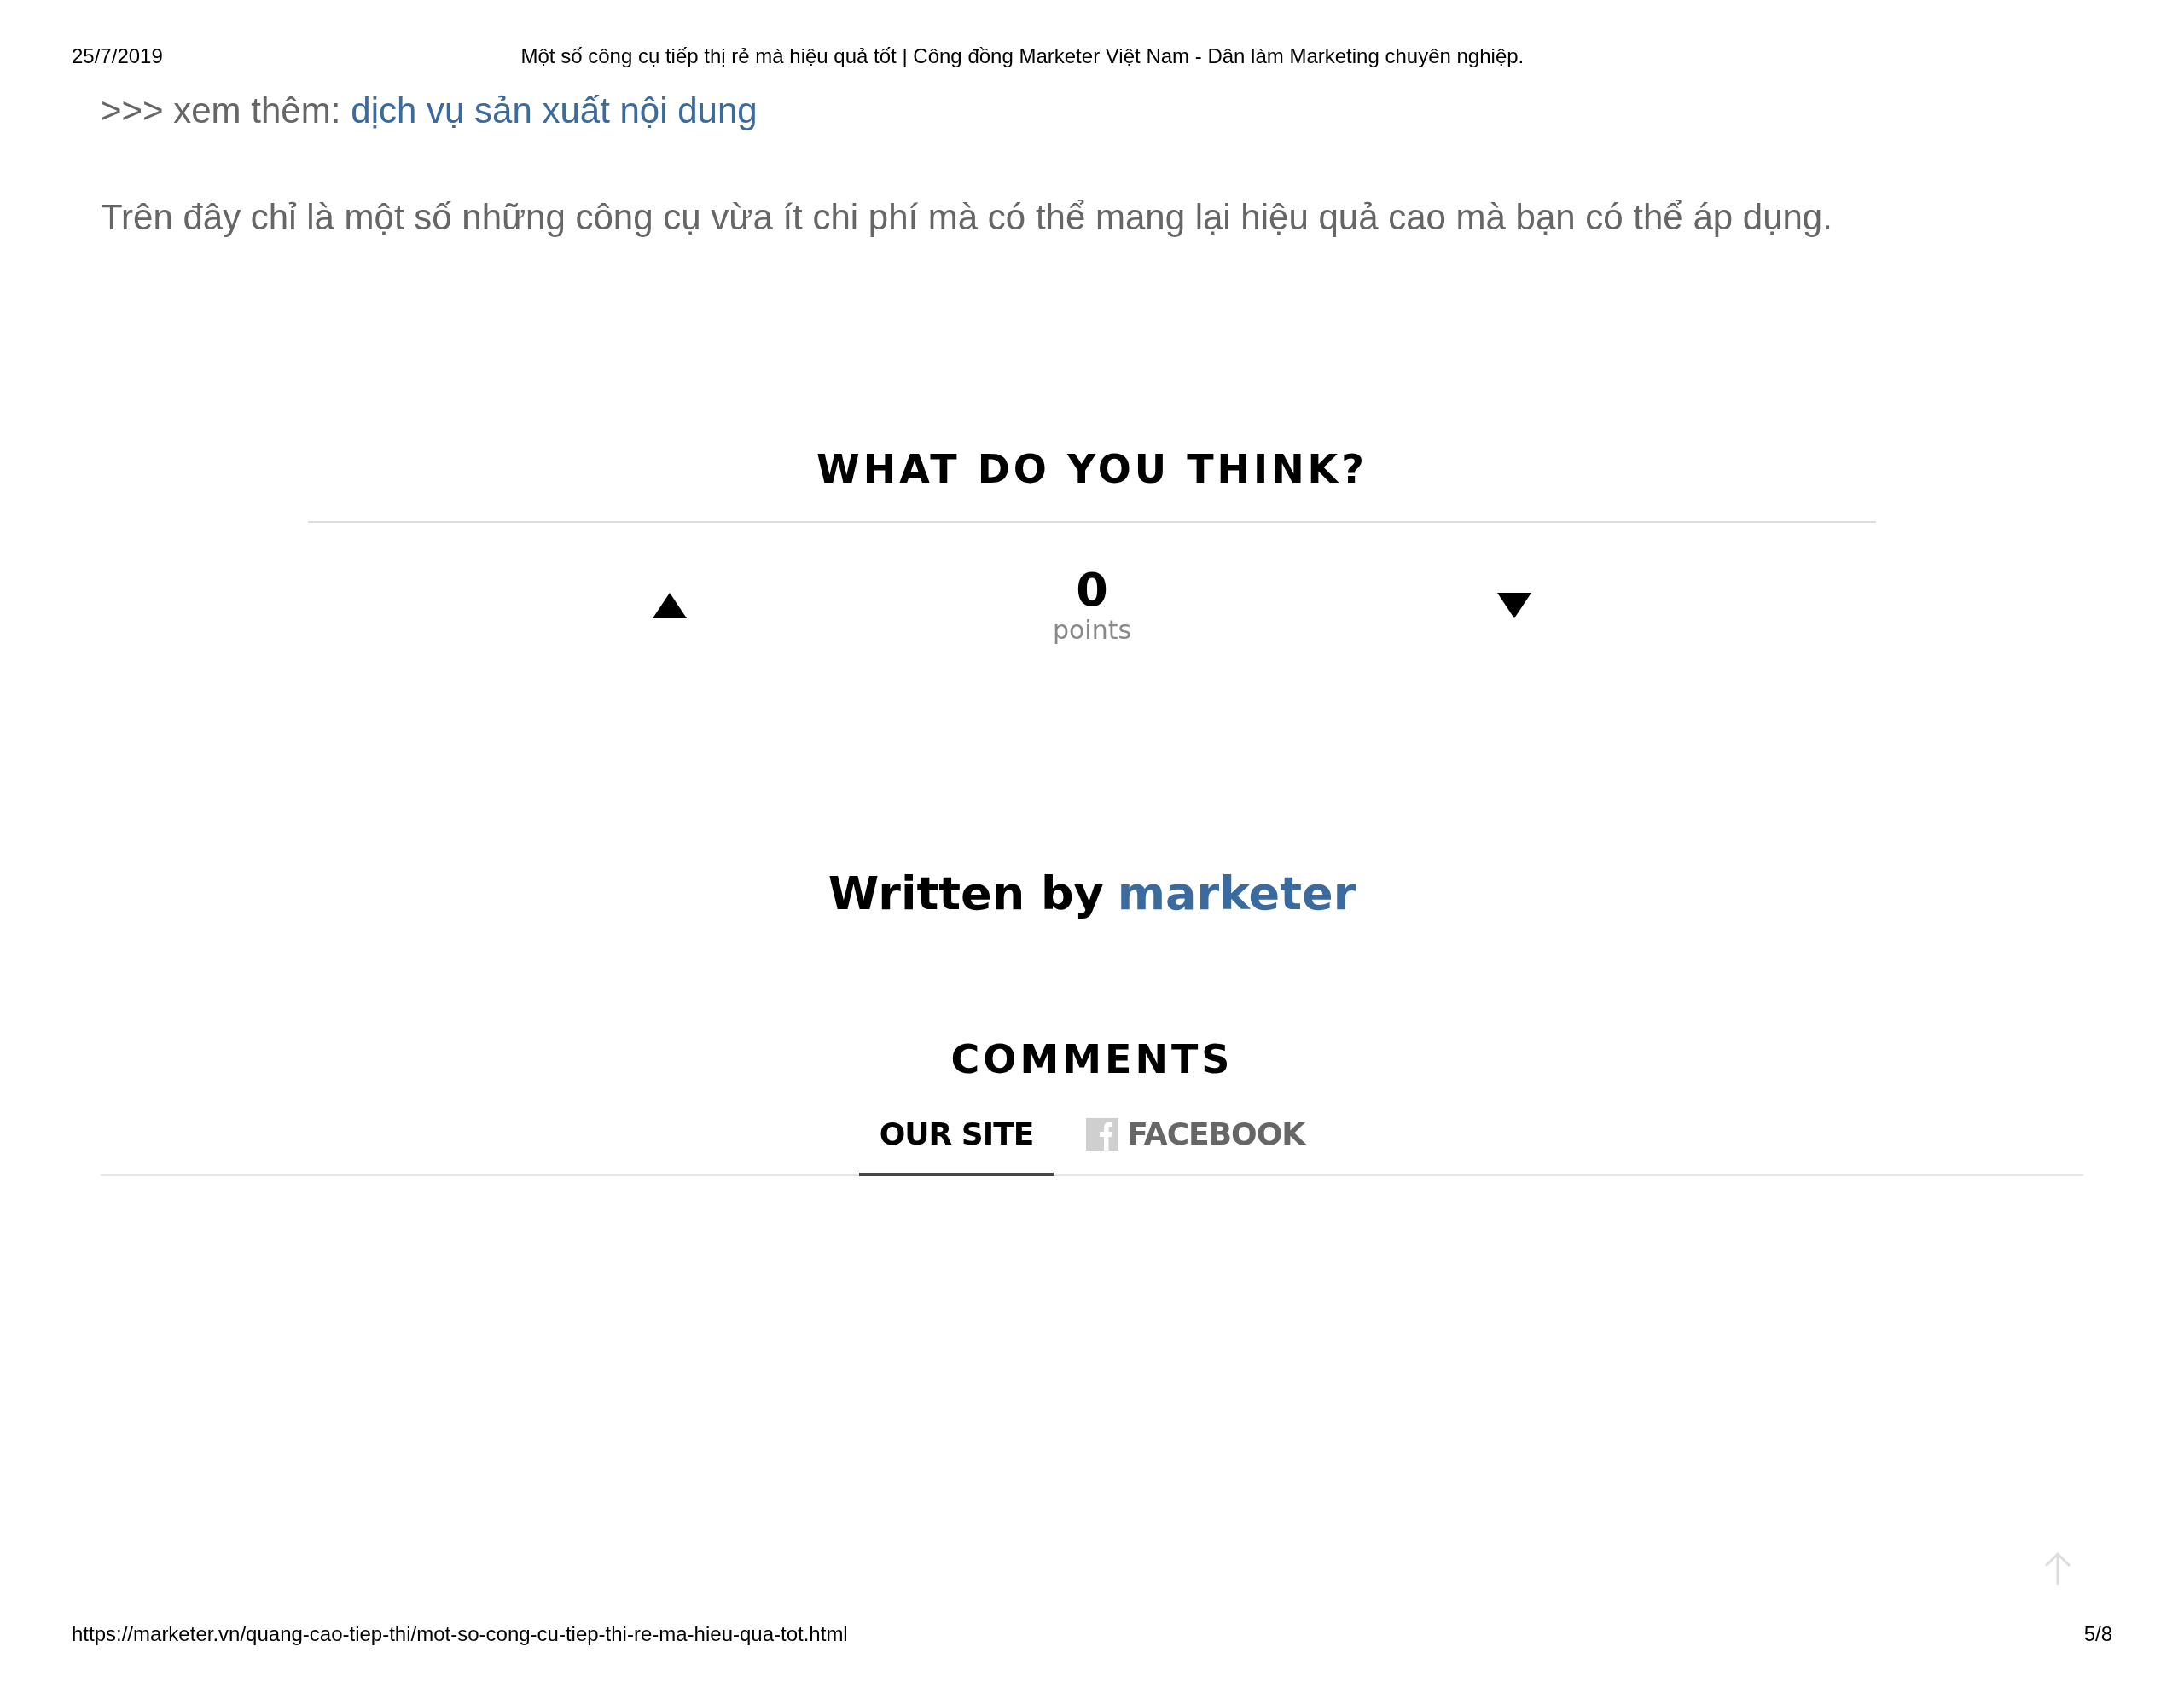 This screenshot has width=2184, height=1687. Describe the element at coordinates (221, 111) in the screenshot. I see `see-more-label: >>> xem thêm:` at that location.